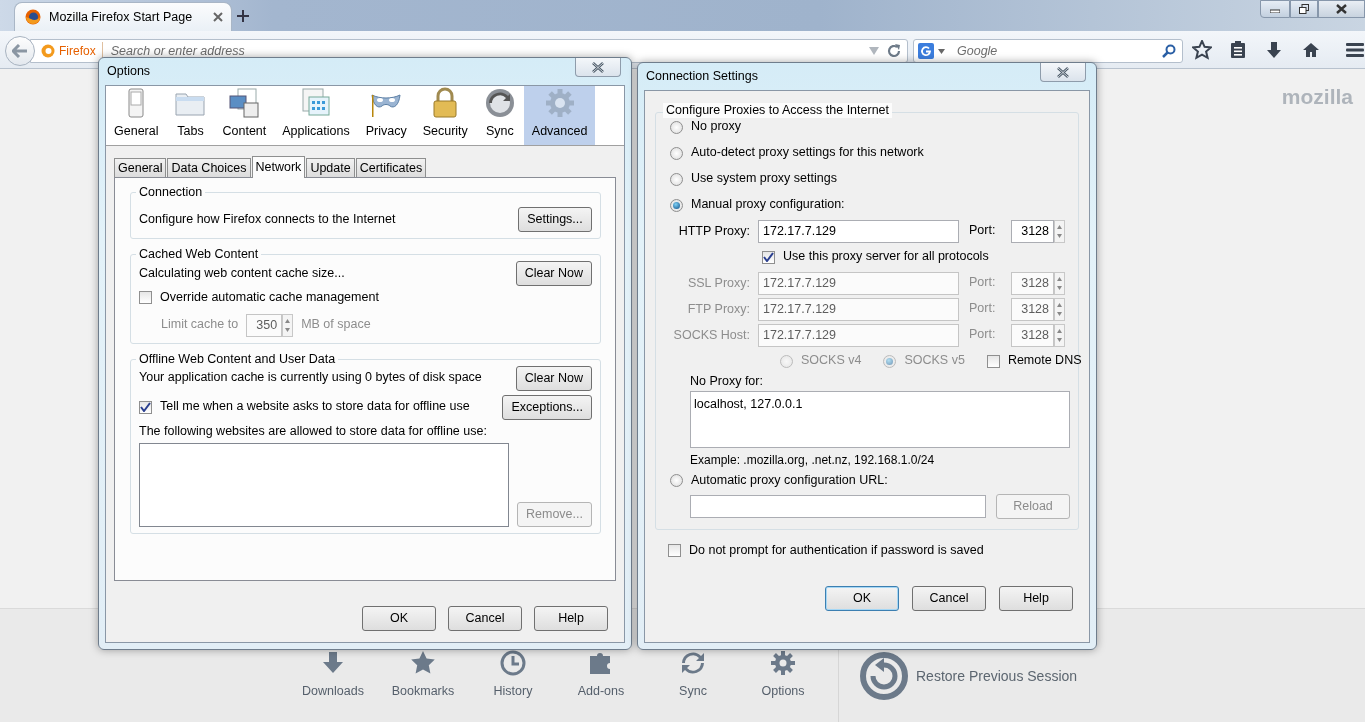 This screenshot has height=722, width=1365. What do you see at coordinates (727, 382) in the screenshot?
I see `field-label: No Proxy for:` at bounding box center [727, 382].